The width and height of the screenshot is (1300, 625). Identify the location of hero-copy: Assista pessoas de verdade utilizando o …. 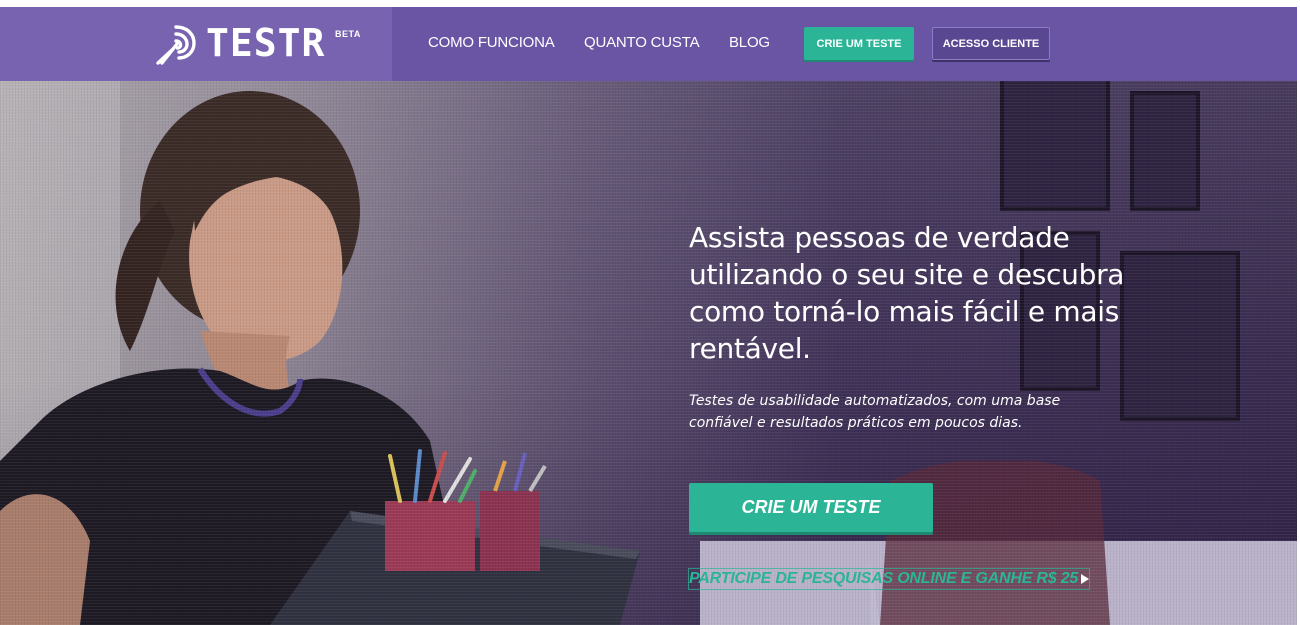
(924, 326).